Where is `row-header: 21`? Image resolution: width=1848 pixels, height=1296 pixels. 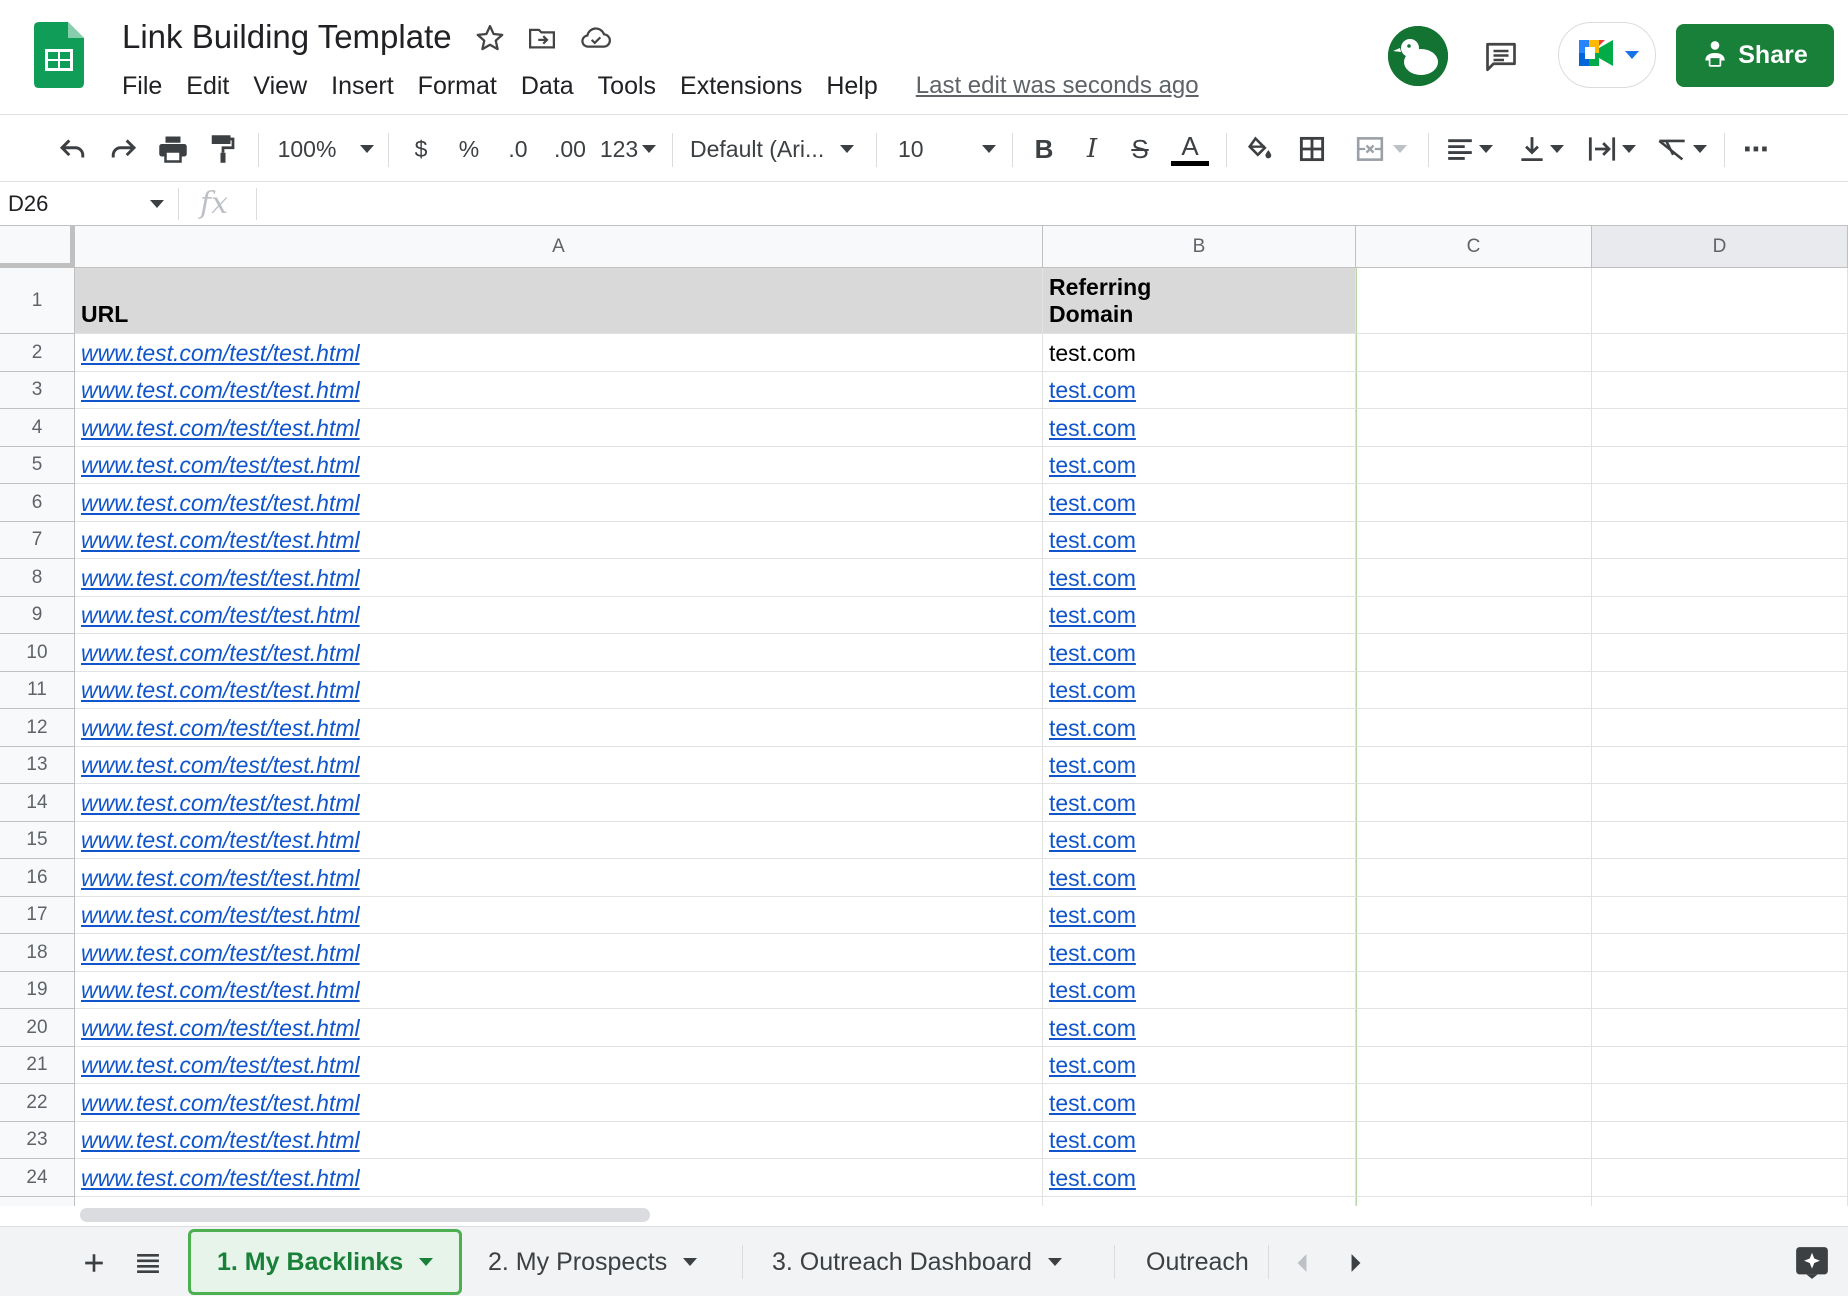
row-header: 21 is located at coordinates (37, 1065).